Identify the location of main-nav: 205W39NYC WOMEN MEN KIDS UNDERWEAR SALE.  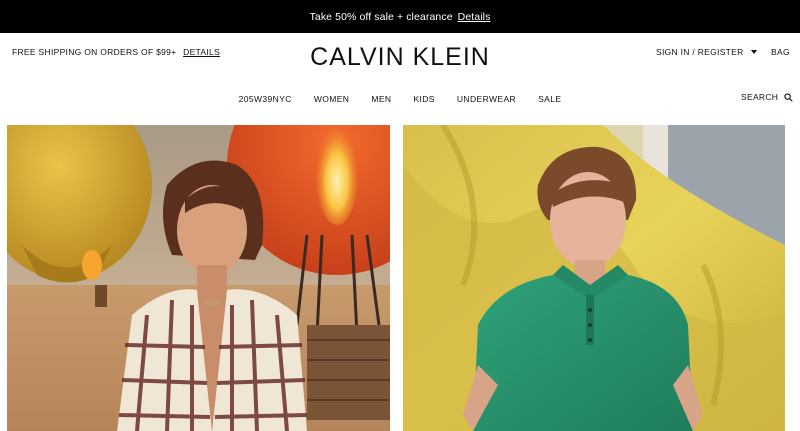
(400, 99).